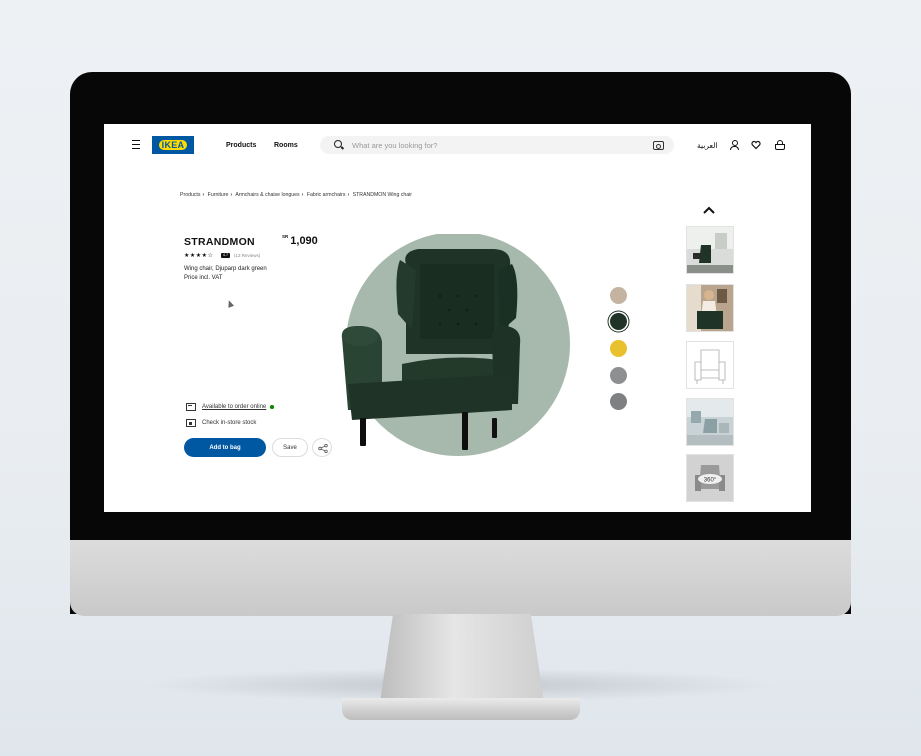  I want to click on product-name: STRANDMON, so click(219, 242).